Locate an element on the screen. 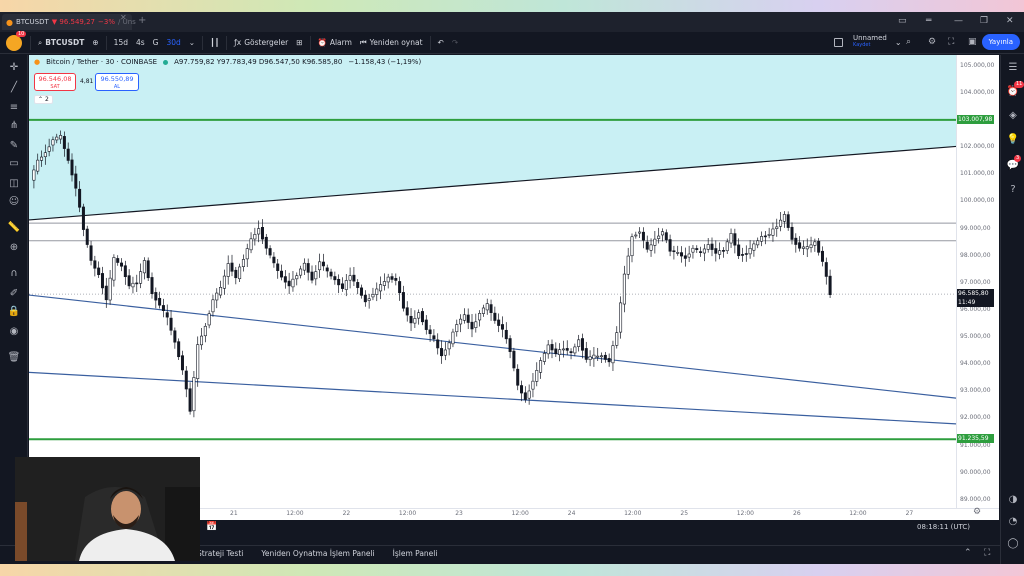  add-tab-icon: + is located at coordinates (142, 20).